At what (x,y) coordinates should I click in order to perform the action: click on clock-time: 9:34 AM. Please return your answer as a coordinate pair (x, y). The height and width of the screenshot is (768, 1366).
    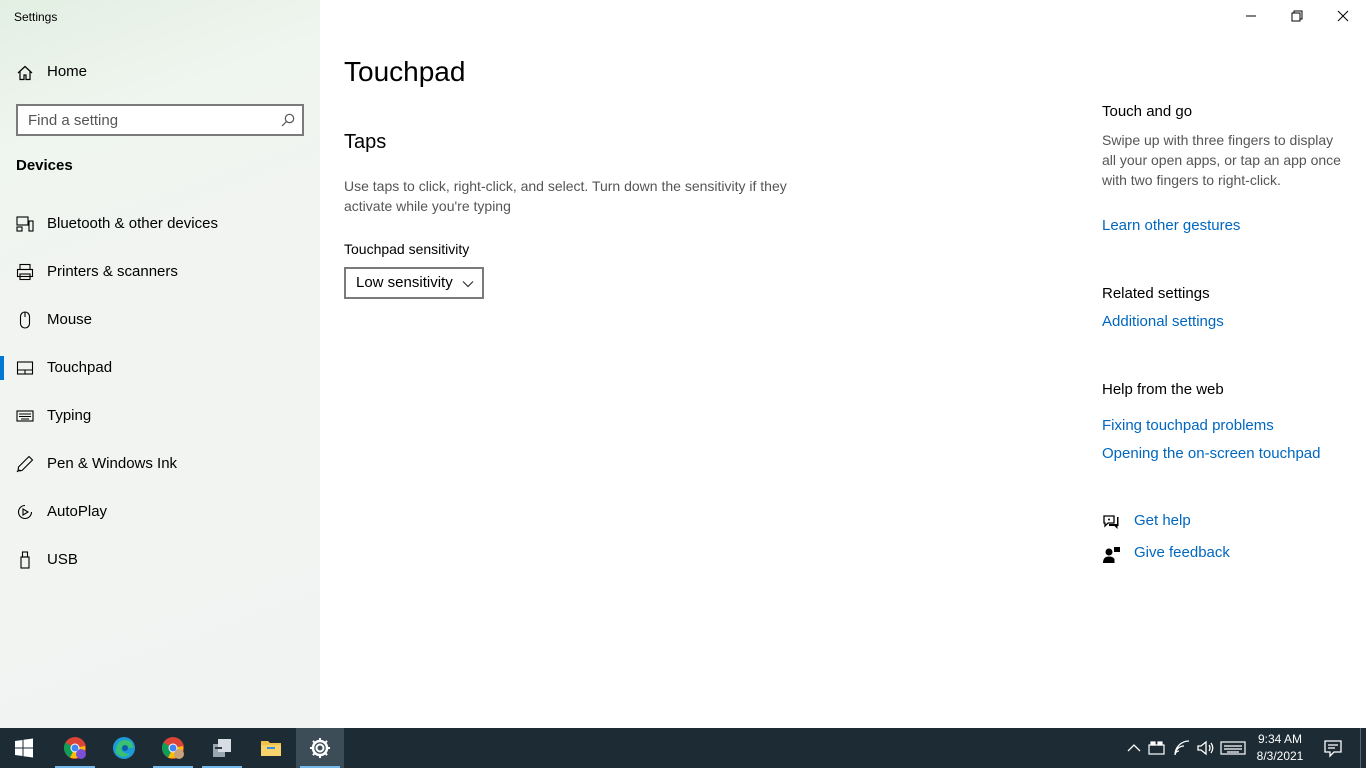
    Looking at the image, I should click on (1280, 739).